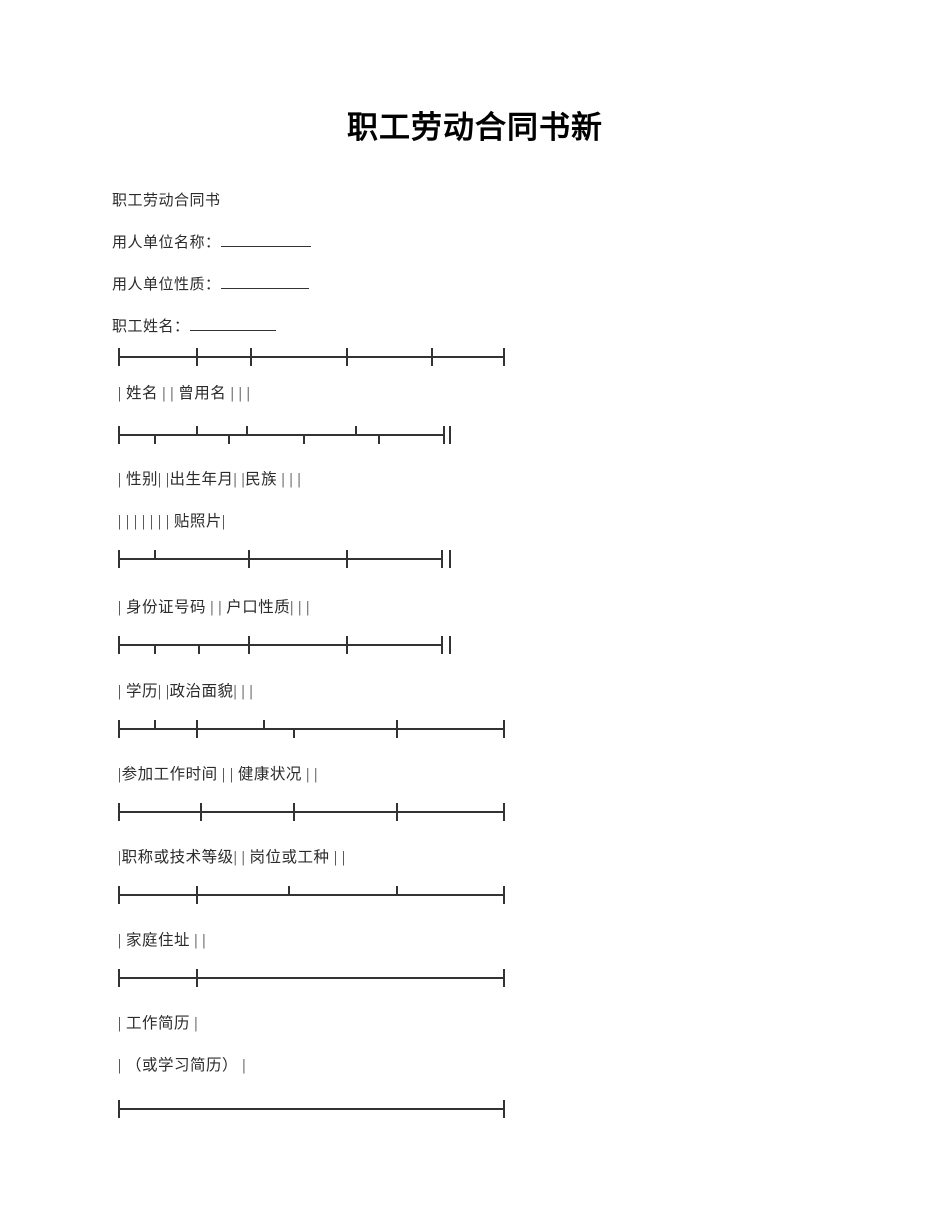  I want to click on intro-block: 职工劳动合同书 用人单位名称： 用人单位性质： 职工姓名：, so click(462, 264).